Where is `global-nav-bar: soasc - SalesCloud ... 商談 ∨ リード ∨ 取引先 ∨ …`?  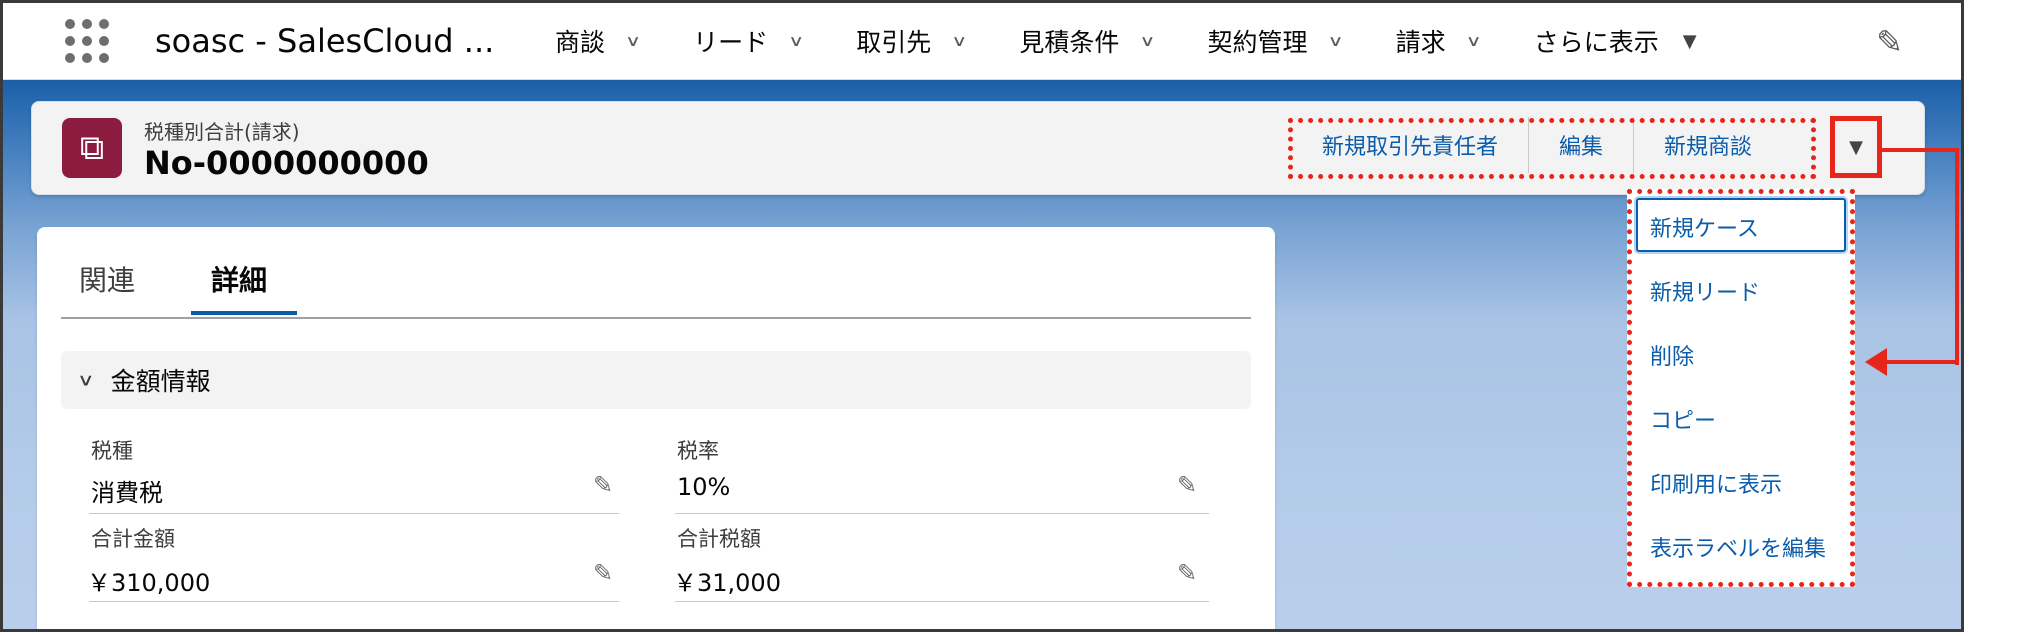 global-nav-bar: soasc - SalesCloud ... 商談 ∨ リード ∨ 取引先 ∨ … is located at coordinates (982, 41).